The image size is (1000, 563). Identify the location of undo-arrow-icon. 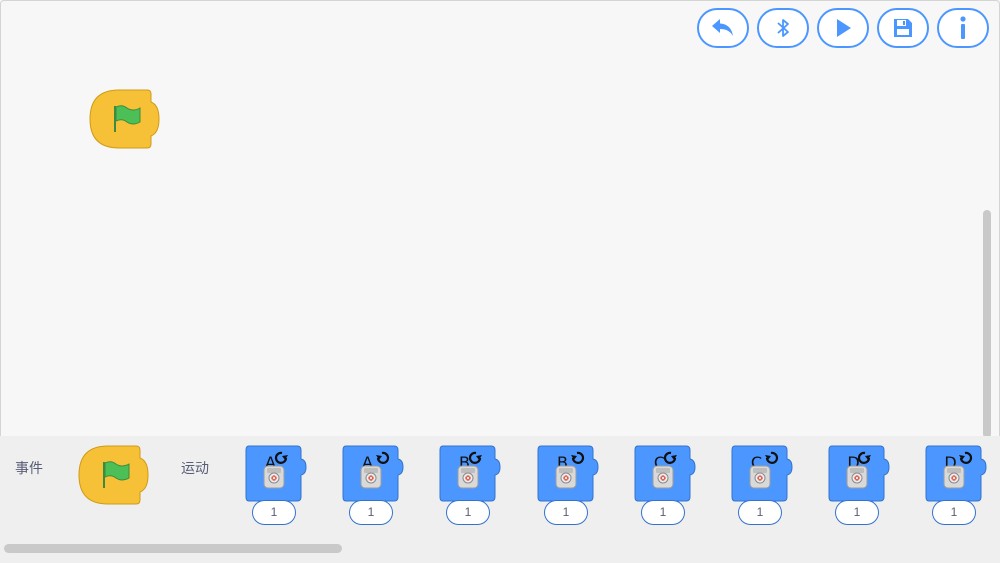
(722, 27).